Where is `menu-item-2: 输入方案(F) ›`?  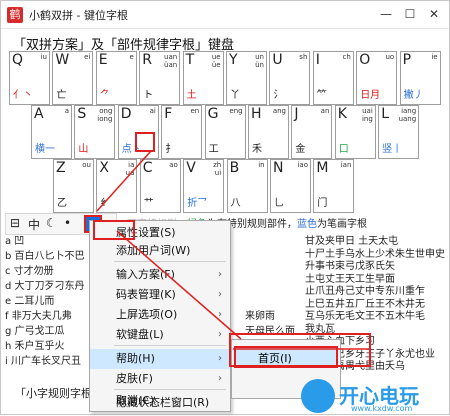 menu-item-2: 输入方案(F) › is located at coordinates (160, 275).